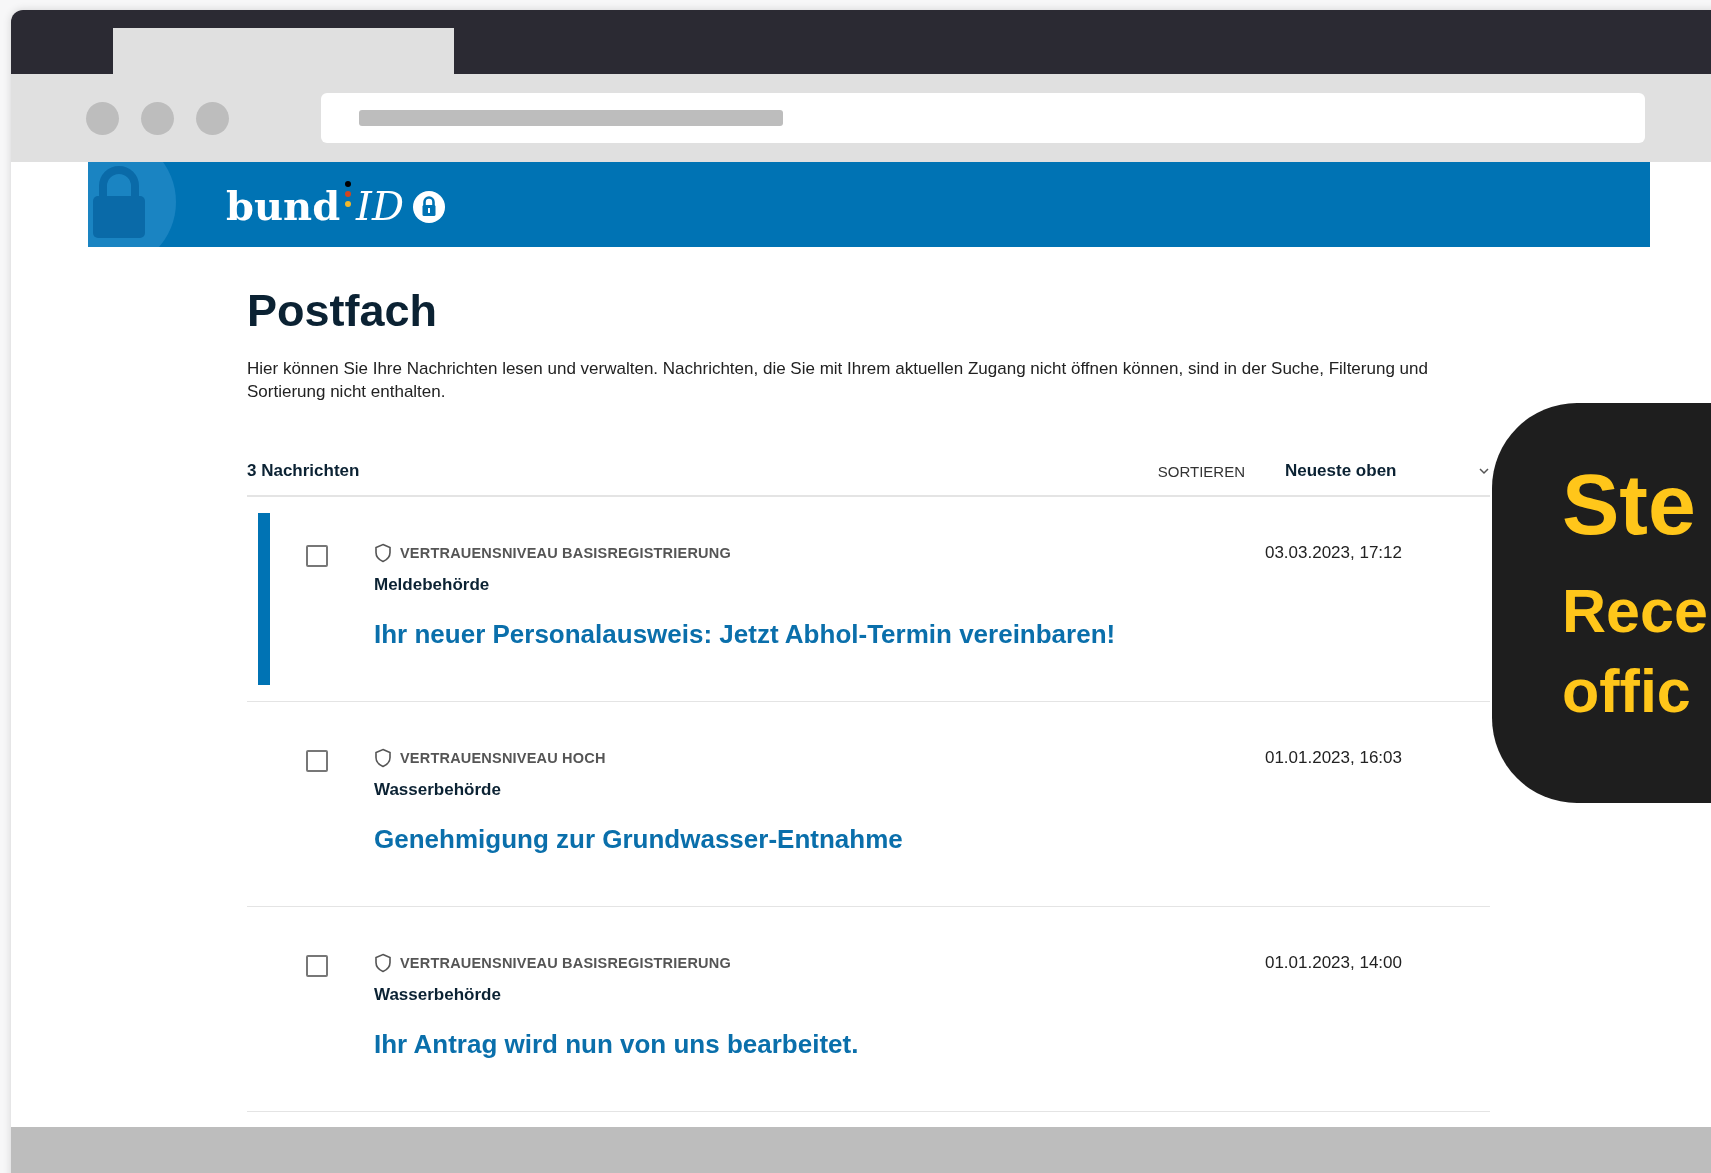 The height and width of the screenshot is (1173, 1711). I want to click on message-row: VERTRAUENSNIVEAU BASISREGISTRIERUNG Wasserbehörde Ihr Antrag wird nun von uns bearbeitet. 01.01.2023, 14:00, so click(868, 1009).